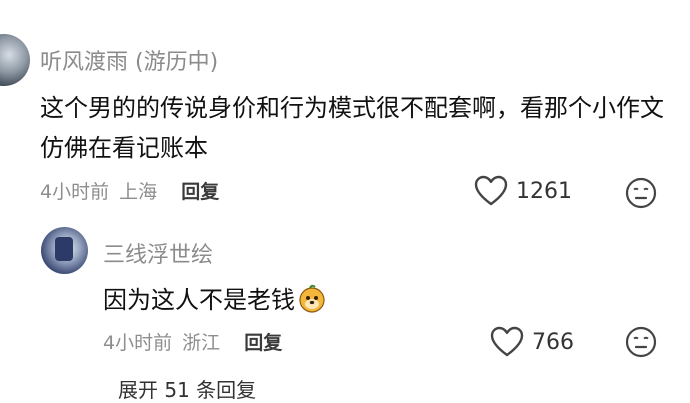 The height and width of the screenshot is (403, 690). Describe the element at coordinates (187, 388) in the screenshot. I see `expand-replies-link: 展开 51 条回复` at that location.